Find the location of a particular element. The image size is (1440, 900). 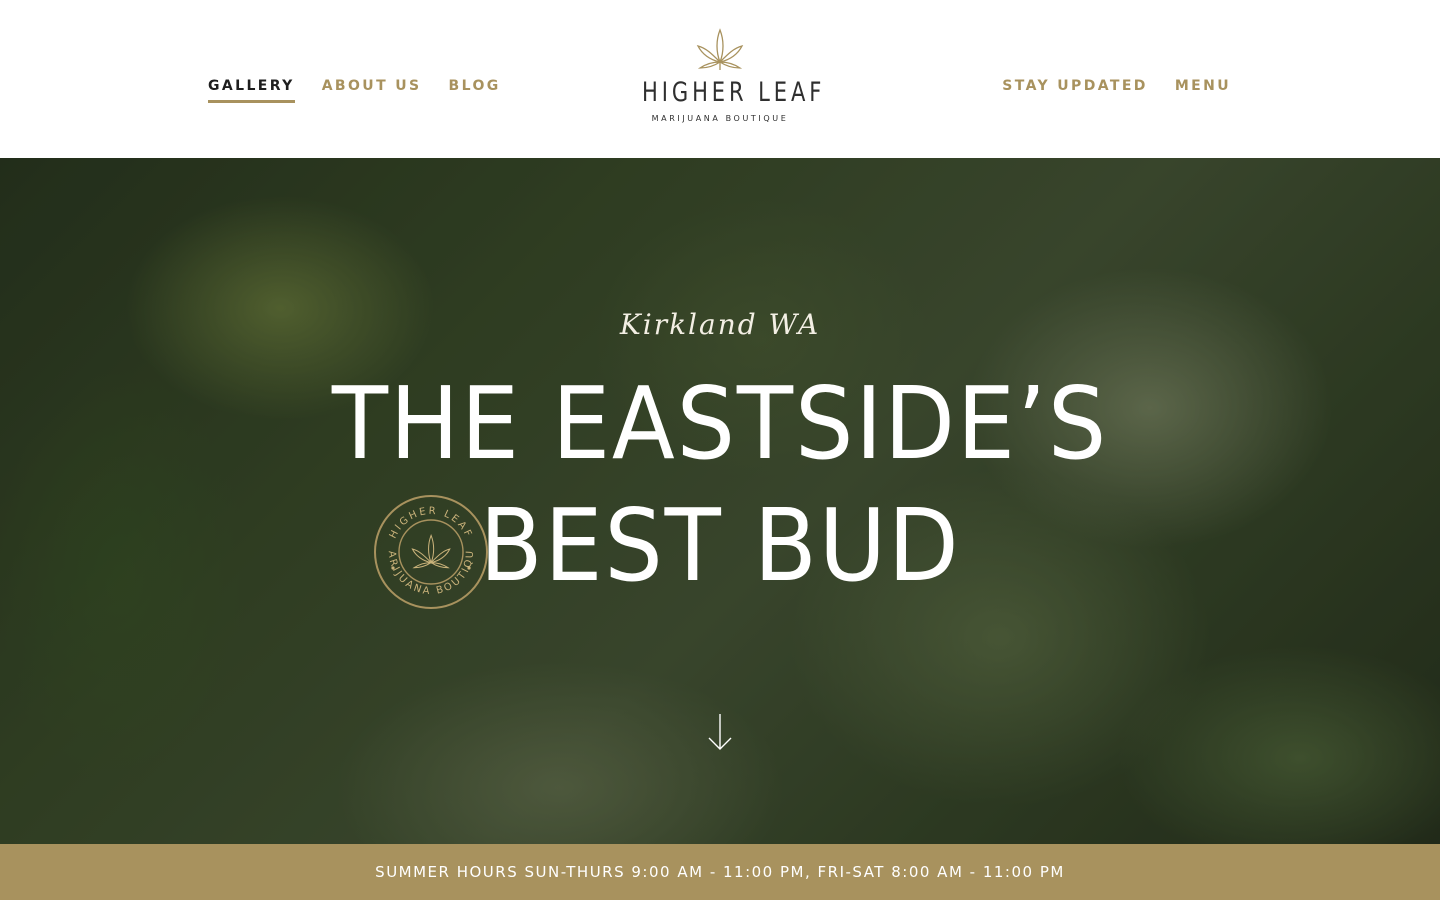

nav-link-menu: MENU is located at coordinates (1203, 90).